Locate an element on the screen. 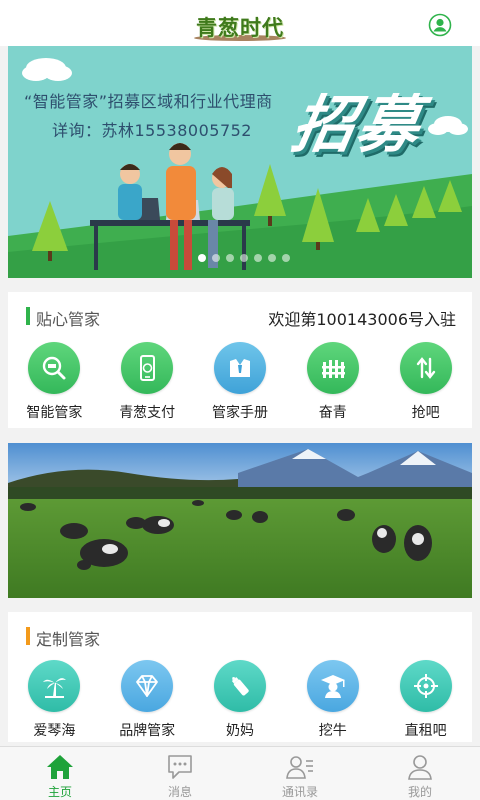 This screenshot has height=800, width=480. welcome-text: 欢迎第100143006号入驻 is located at coordinates (362, 319).